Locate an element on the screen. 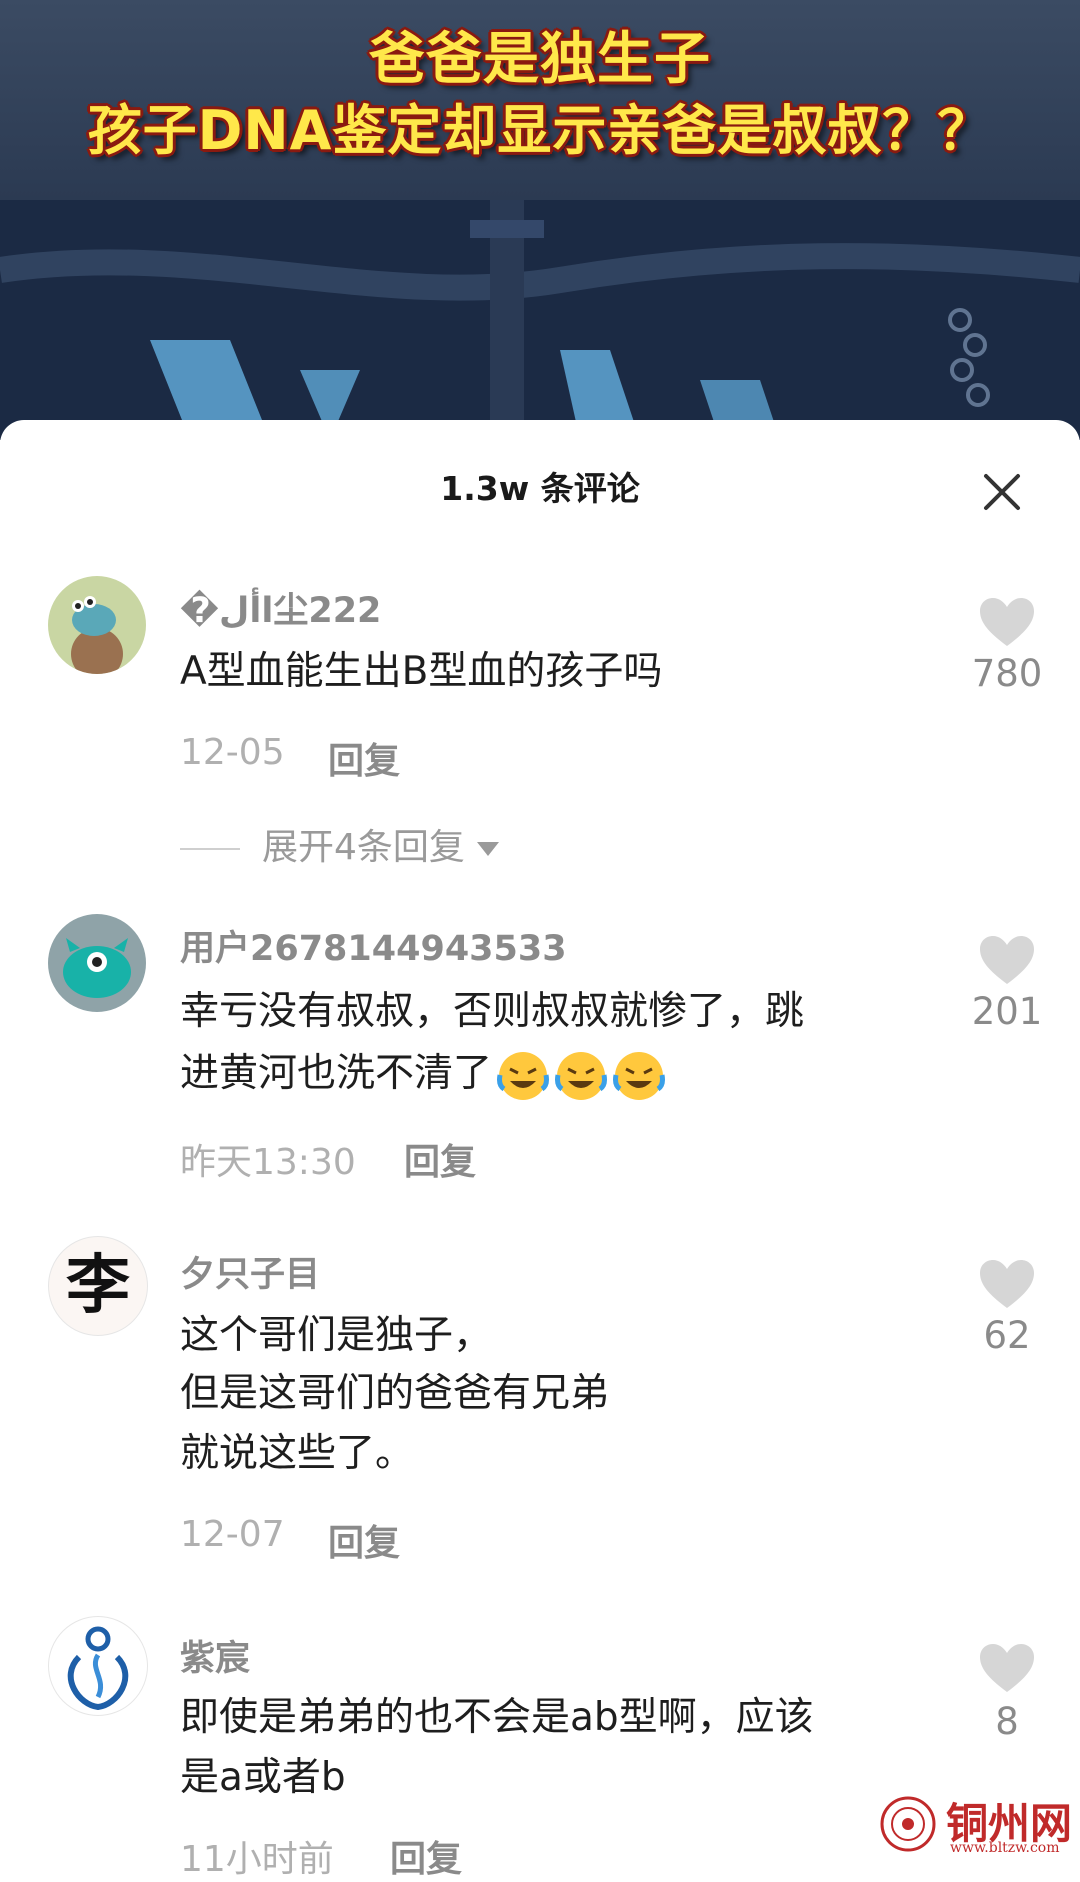  like-count: 201 is located at coordinates (1007, 1011).